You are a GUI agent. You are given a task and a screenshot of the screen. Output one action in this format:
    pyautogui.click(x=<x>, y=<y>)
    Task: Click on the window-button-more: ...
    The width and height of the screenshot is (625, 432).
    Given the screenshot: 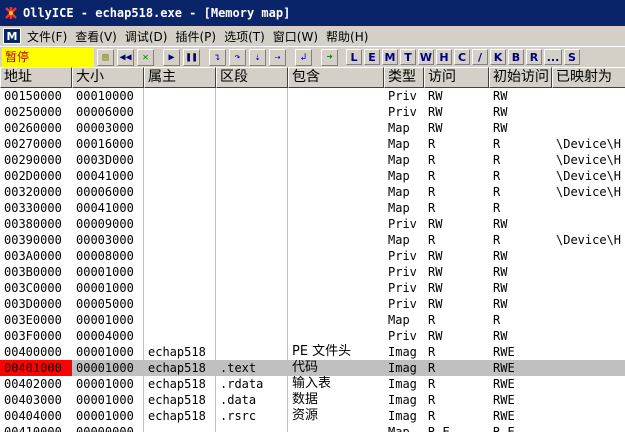 What is the action you would take?
    pyautogui.click(x=553, y=57)
    